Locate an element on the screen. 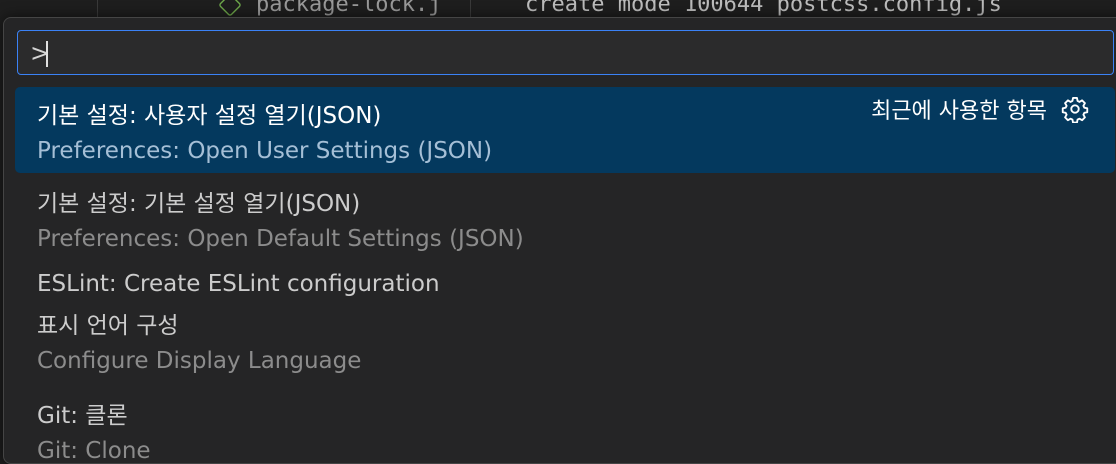 This screenshot has width=1116, height=464. npm-file-icon is located at coordinates (230, 8).